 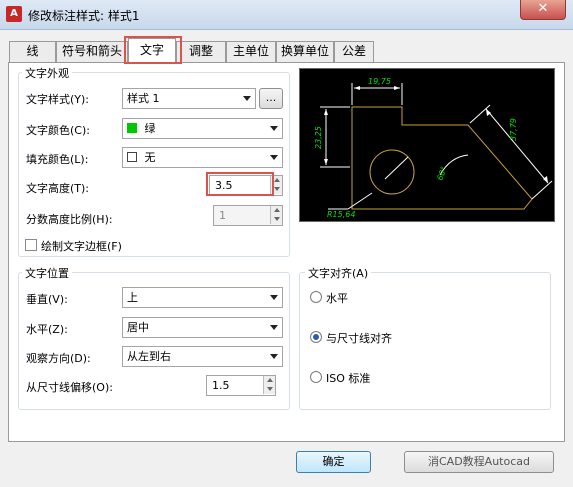 What do you see at coordinates (189, 98) in the screenshot?
I see `text-style-select: 样式 1` at bounding box center [189, 98].